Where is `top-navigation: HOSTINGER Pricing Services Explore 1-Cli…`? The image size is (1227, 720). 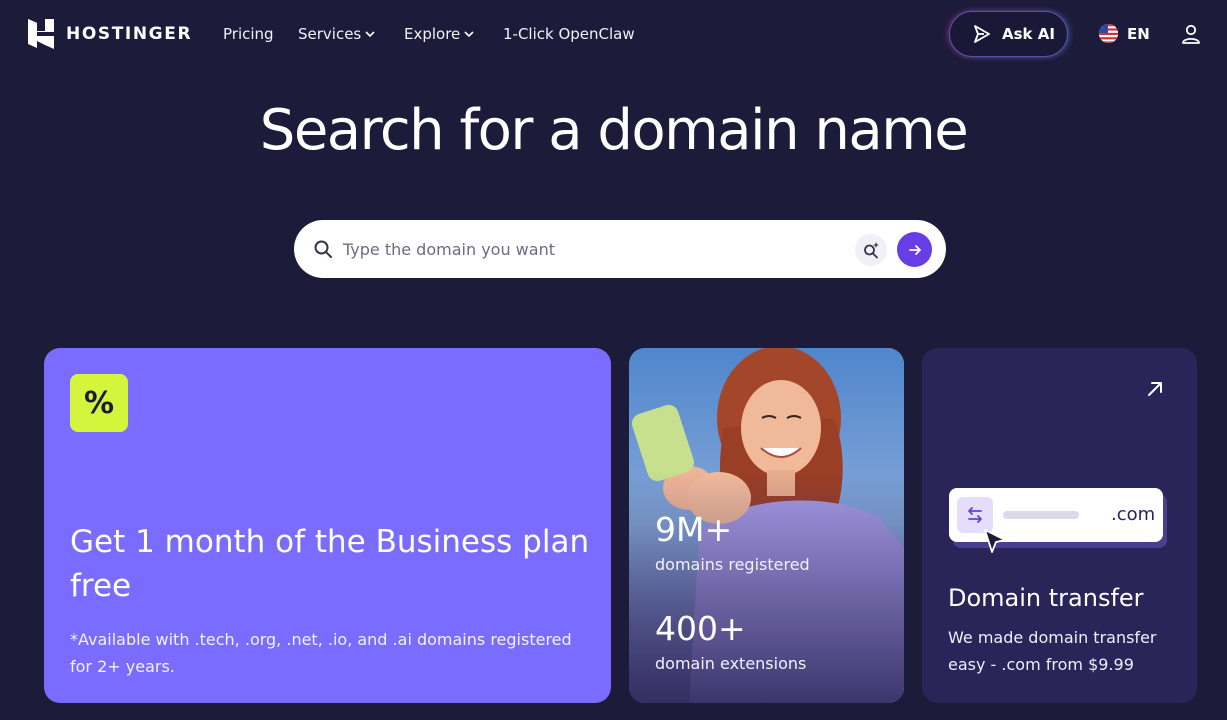 top-navigation: HOSTINGER Pricing Services Explore 1-Cli… is located at coordinates (613, 34).